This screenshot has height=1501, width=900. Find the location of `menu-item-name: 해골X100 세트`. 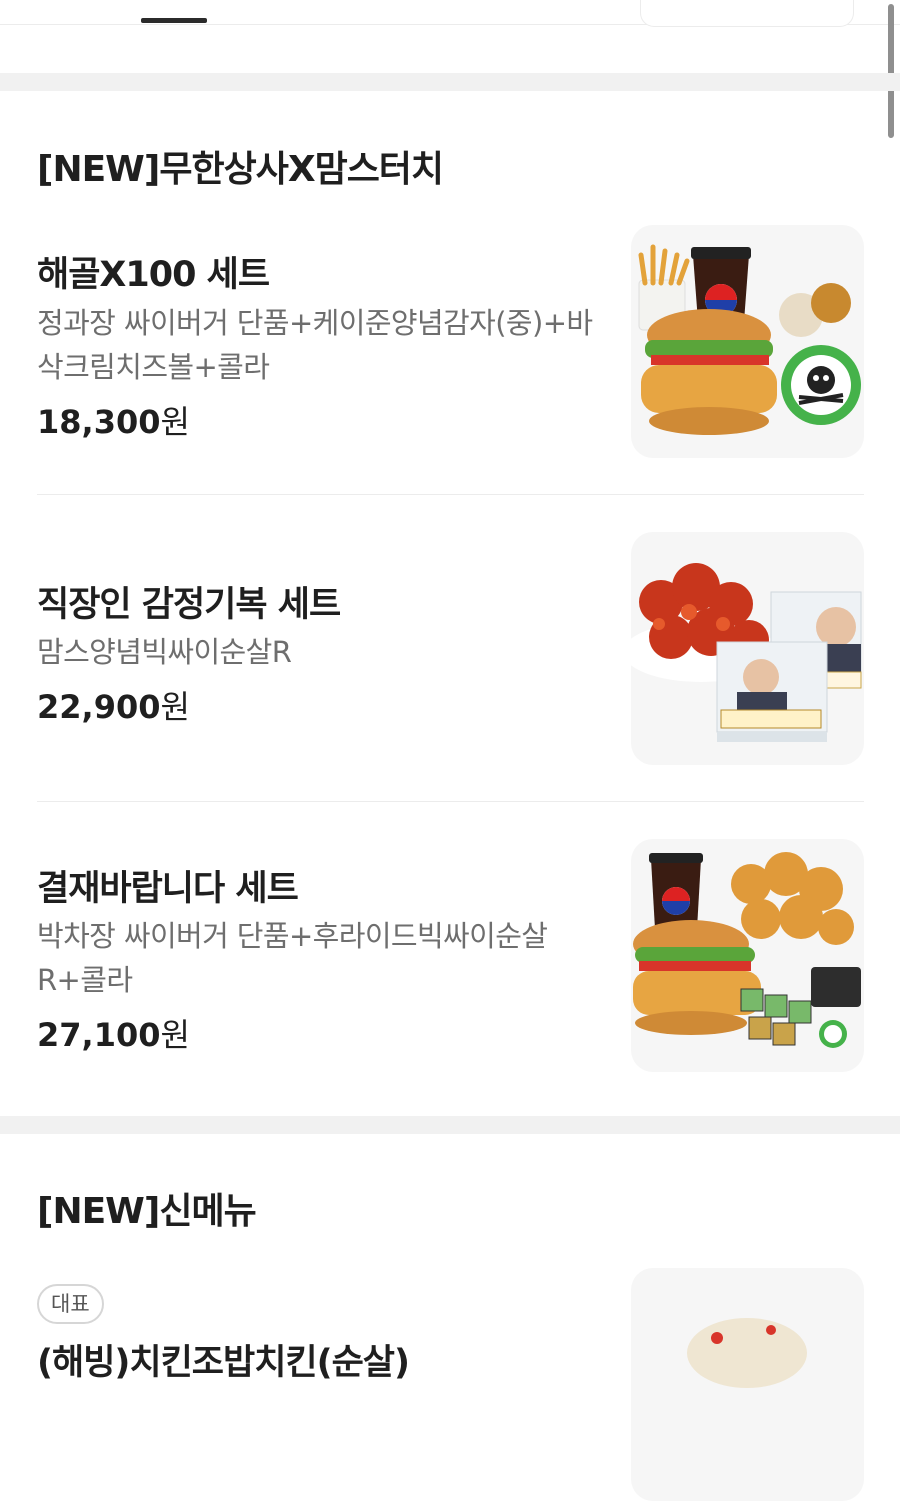

menu-item-name: 해골X100 세트 is located at coordinates (153, 275).